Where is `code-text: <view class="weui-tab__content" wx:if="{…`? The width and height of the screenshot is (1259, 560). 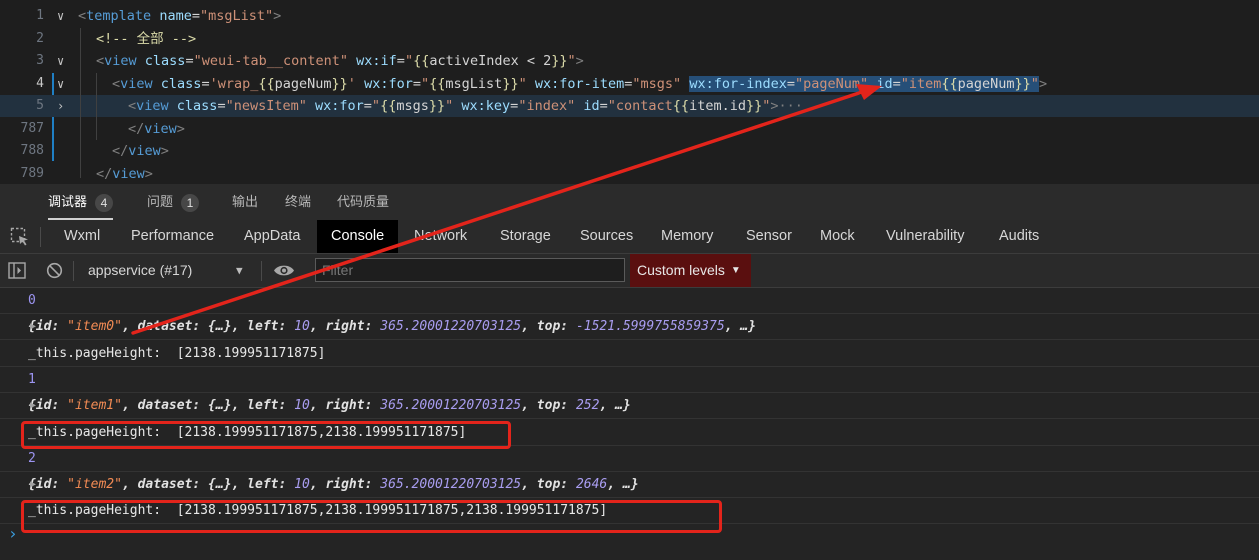
code-text: <view class="weui-tab__content" wx:if="{… is located at coordinates (340, 61).